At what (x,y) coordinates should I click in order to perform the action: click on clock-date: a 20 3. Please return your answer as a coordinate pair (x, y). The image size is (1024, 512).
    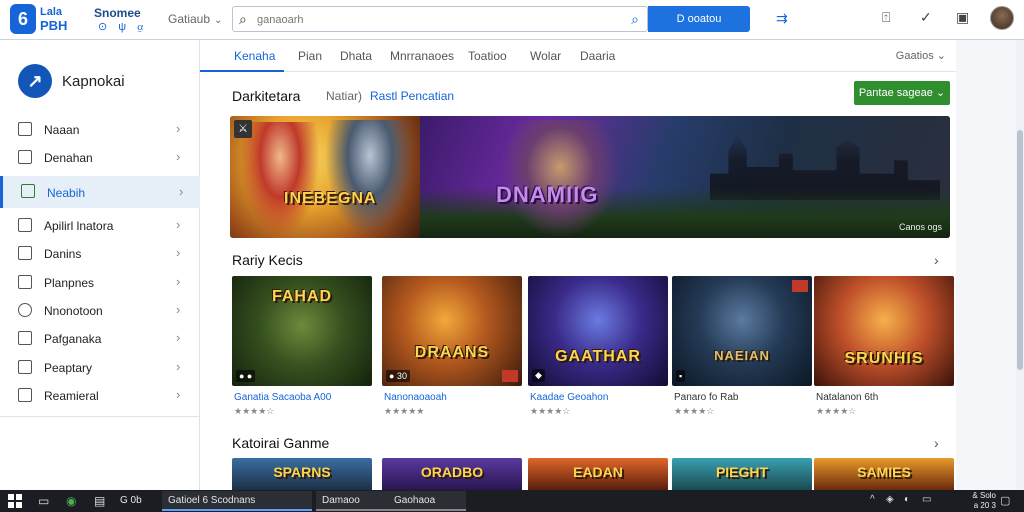
    Looking at the image, I should click on (984, 505).